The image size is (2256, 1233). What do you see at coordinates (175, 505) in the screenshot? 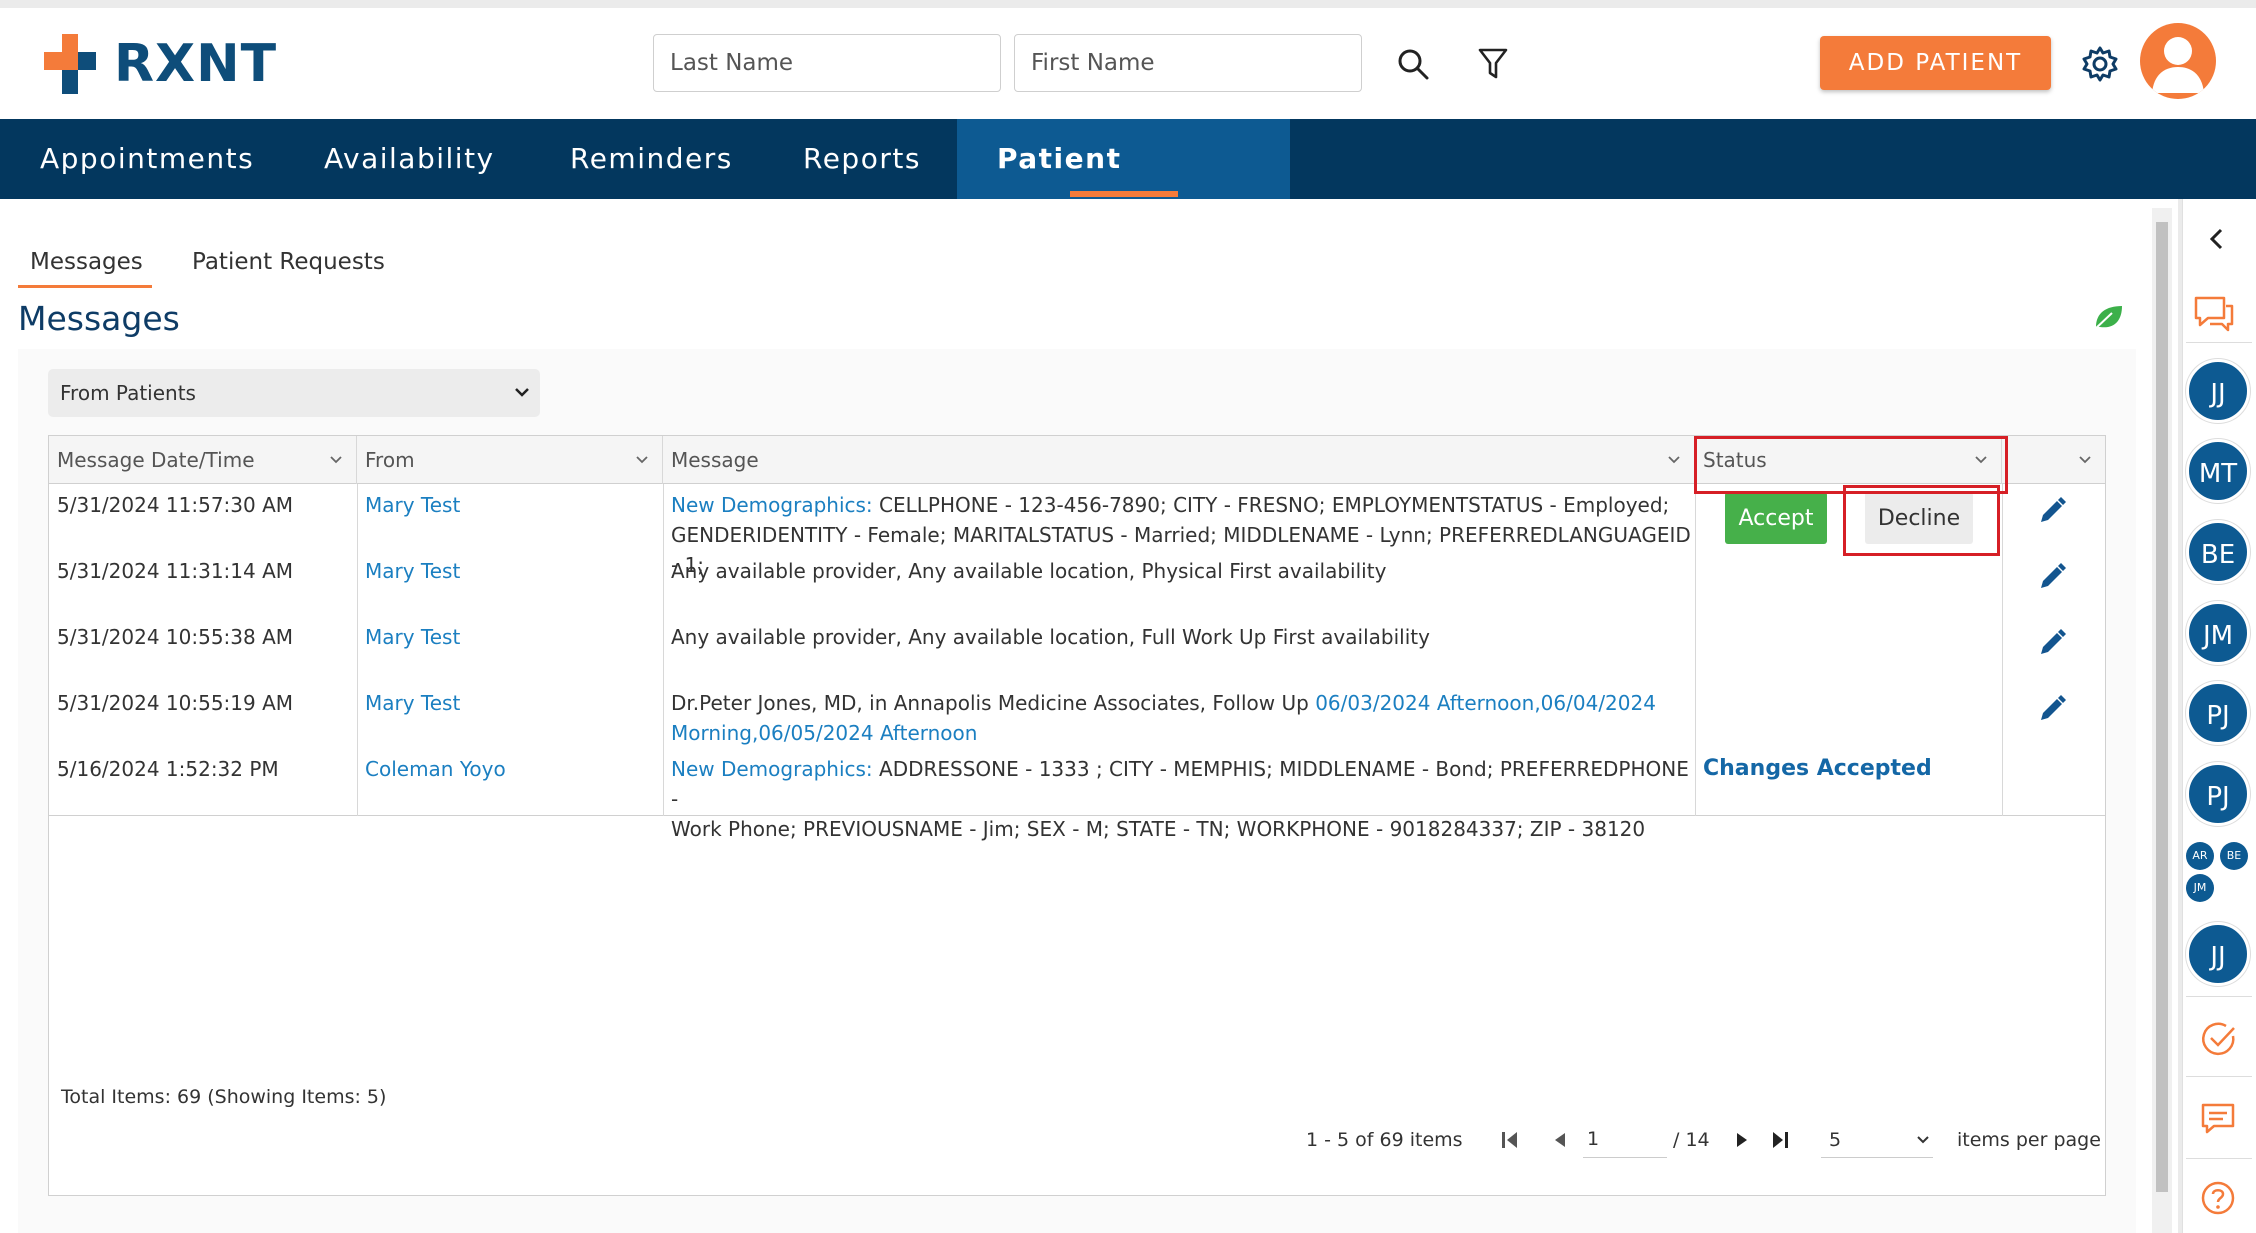
I see `row-date: 5/31/2024 11:57:30 AM` at bounding box center [175, 505].